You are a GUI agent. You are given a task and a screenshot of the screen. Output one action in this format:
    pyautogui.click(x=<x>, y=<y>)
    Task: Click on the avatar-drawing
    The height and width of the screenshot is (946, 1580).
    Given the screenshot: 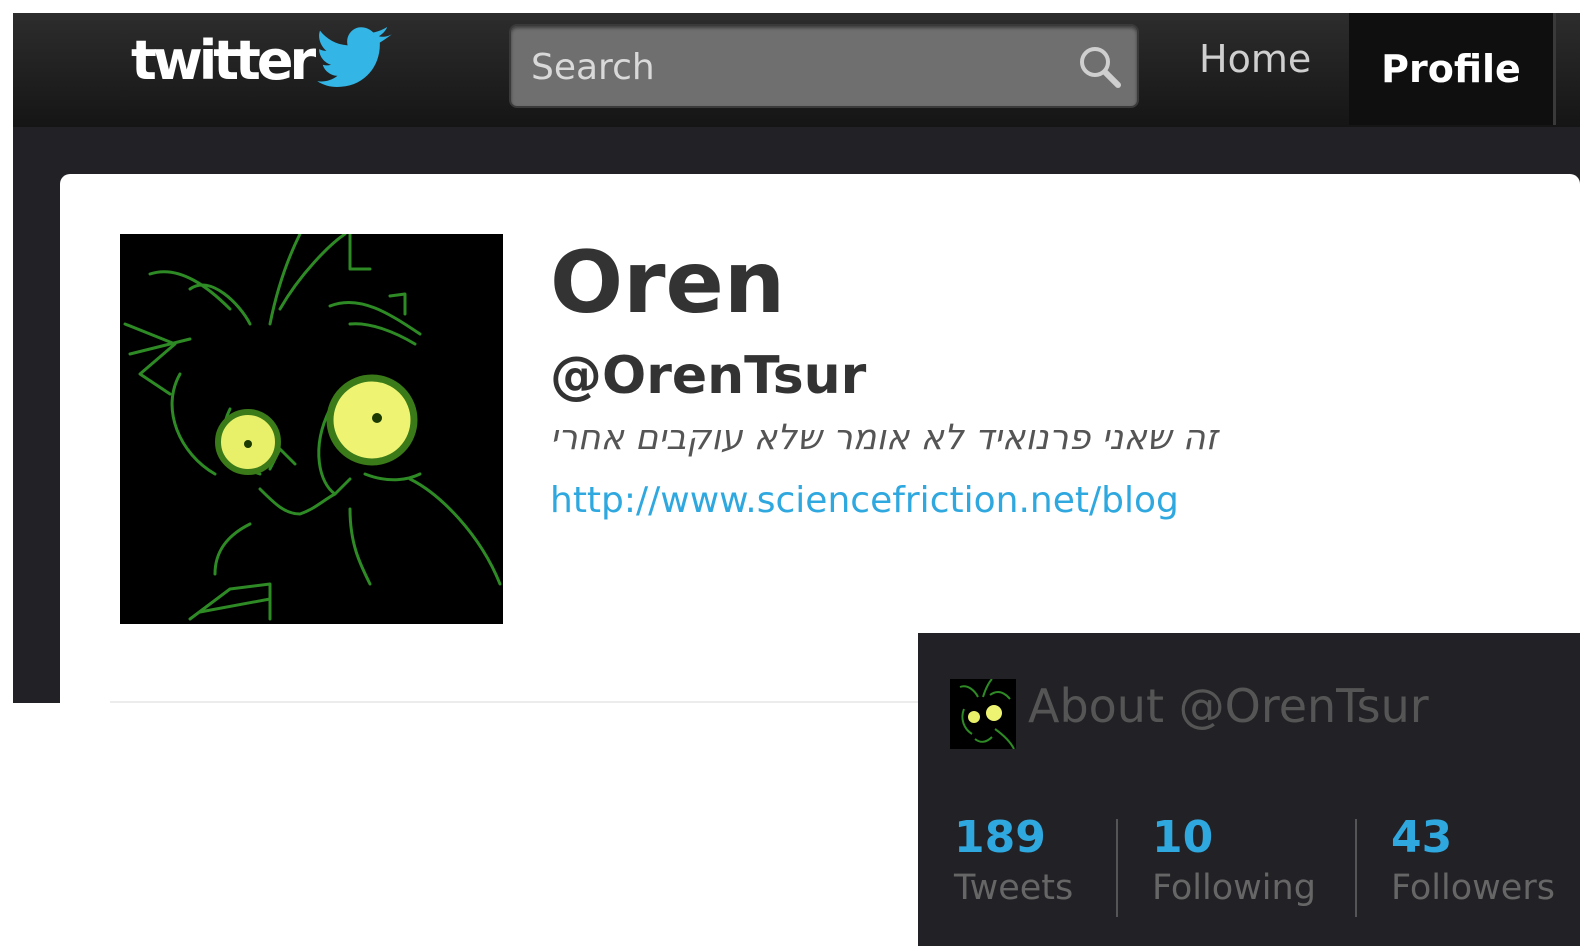 What is the action you would take?
    pyautogui.click(x=312, y=426)
    